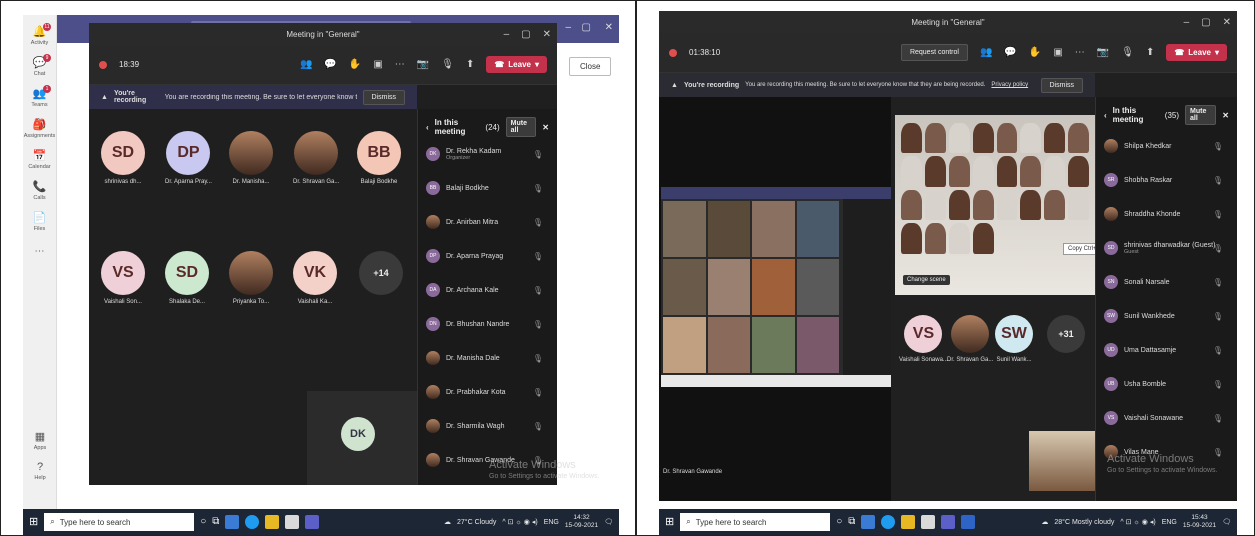 The image size is (1255, 536). What do you see at coordinates (381, 273) in the screenshot?
I see `overflow-count: +14` at bounding box center [381, 273].